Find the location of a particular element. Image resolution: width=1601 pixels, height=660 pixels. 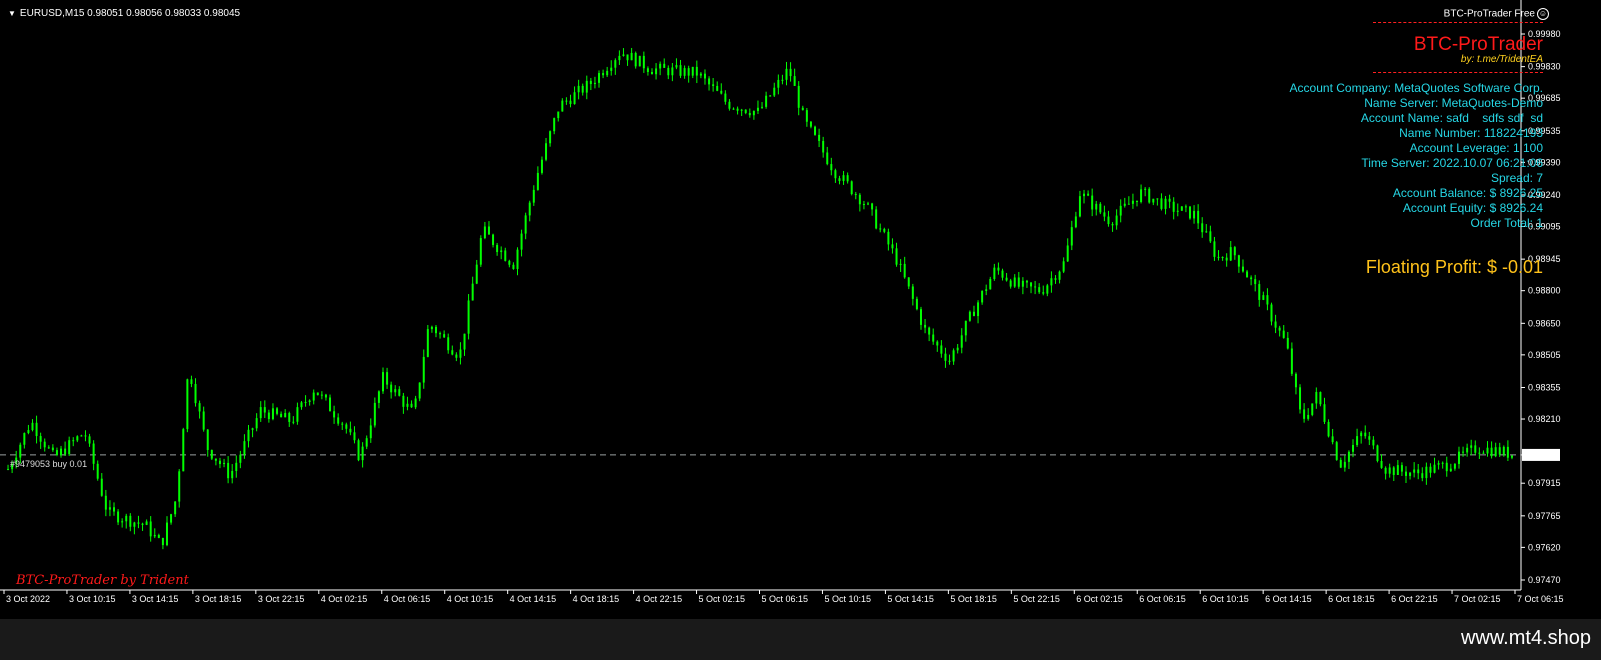

brand-title: BTC-ProTrader is located at coordinates (1478, 44).